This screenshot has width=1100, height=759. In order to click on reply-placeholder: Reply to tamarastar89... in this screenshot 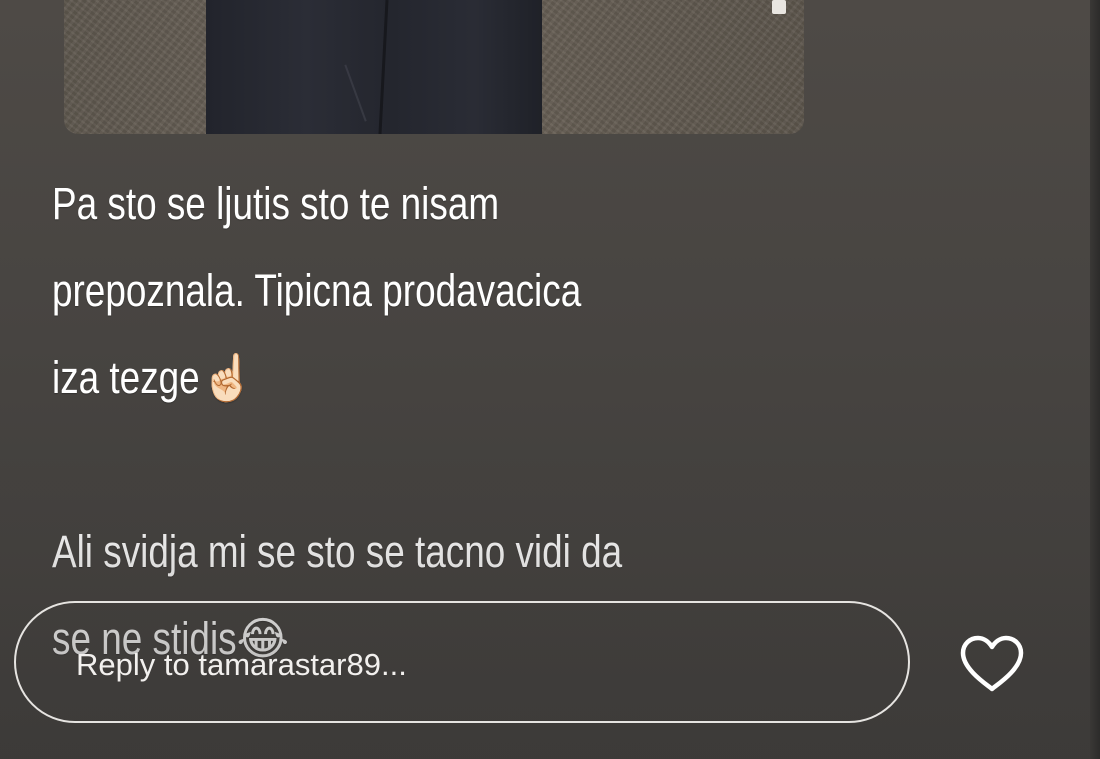, I will do `click(241, 664)`.